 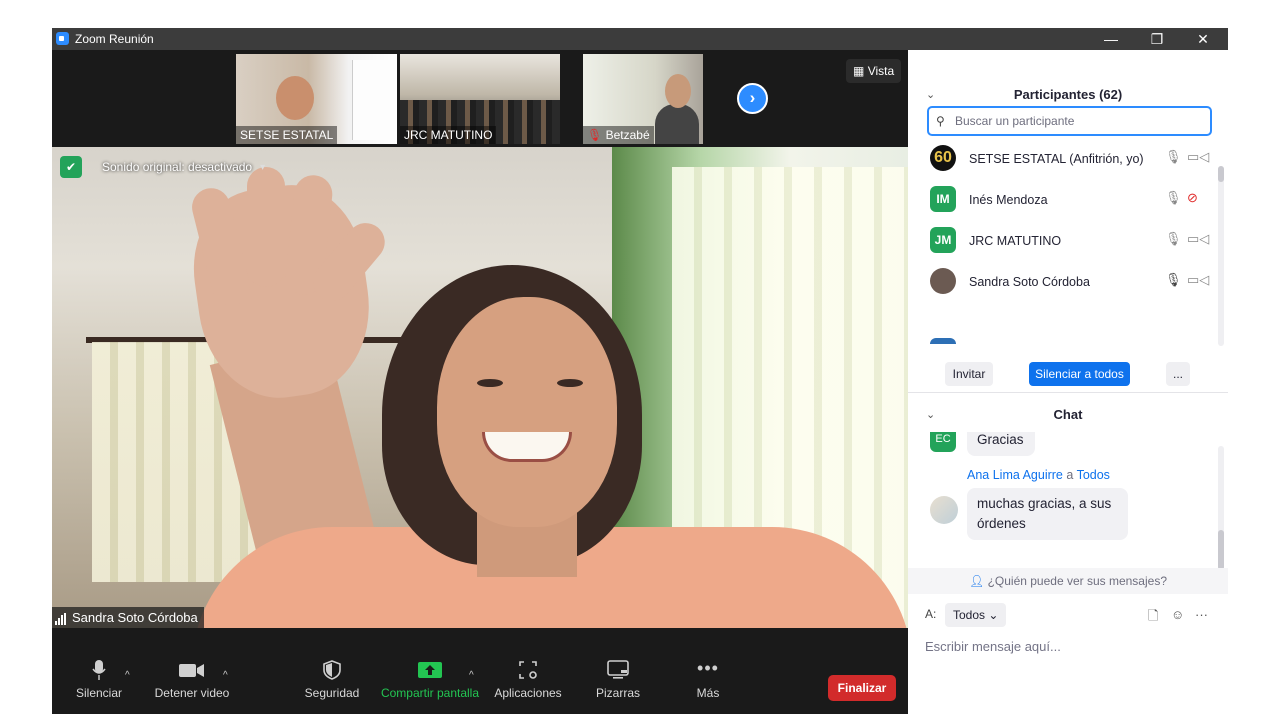 What do you see at coordinates (1070, 646) in the screenshot?
I see `chat-message-input` at bounding box center [1070, 646].